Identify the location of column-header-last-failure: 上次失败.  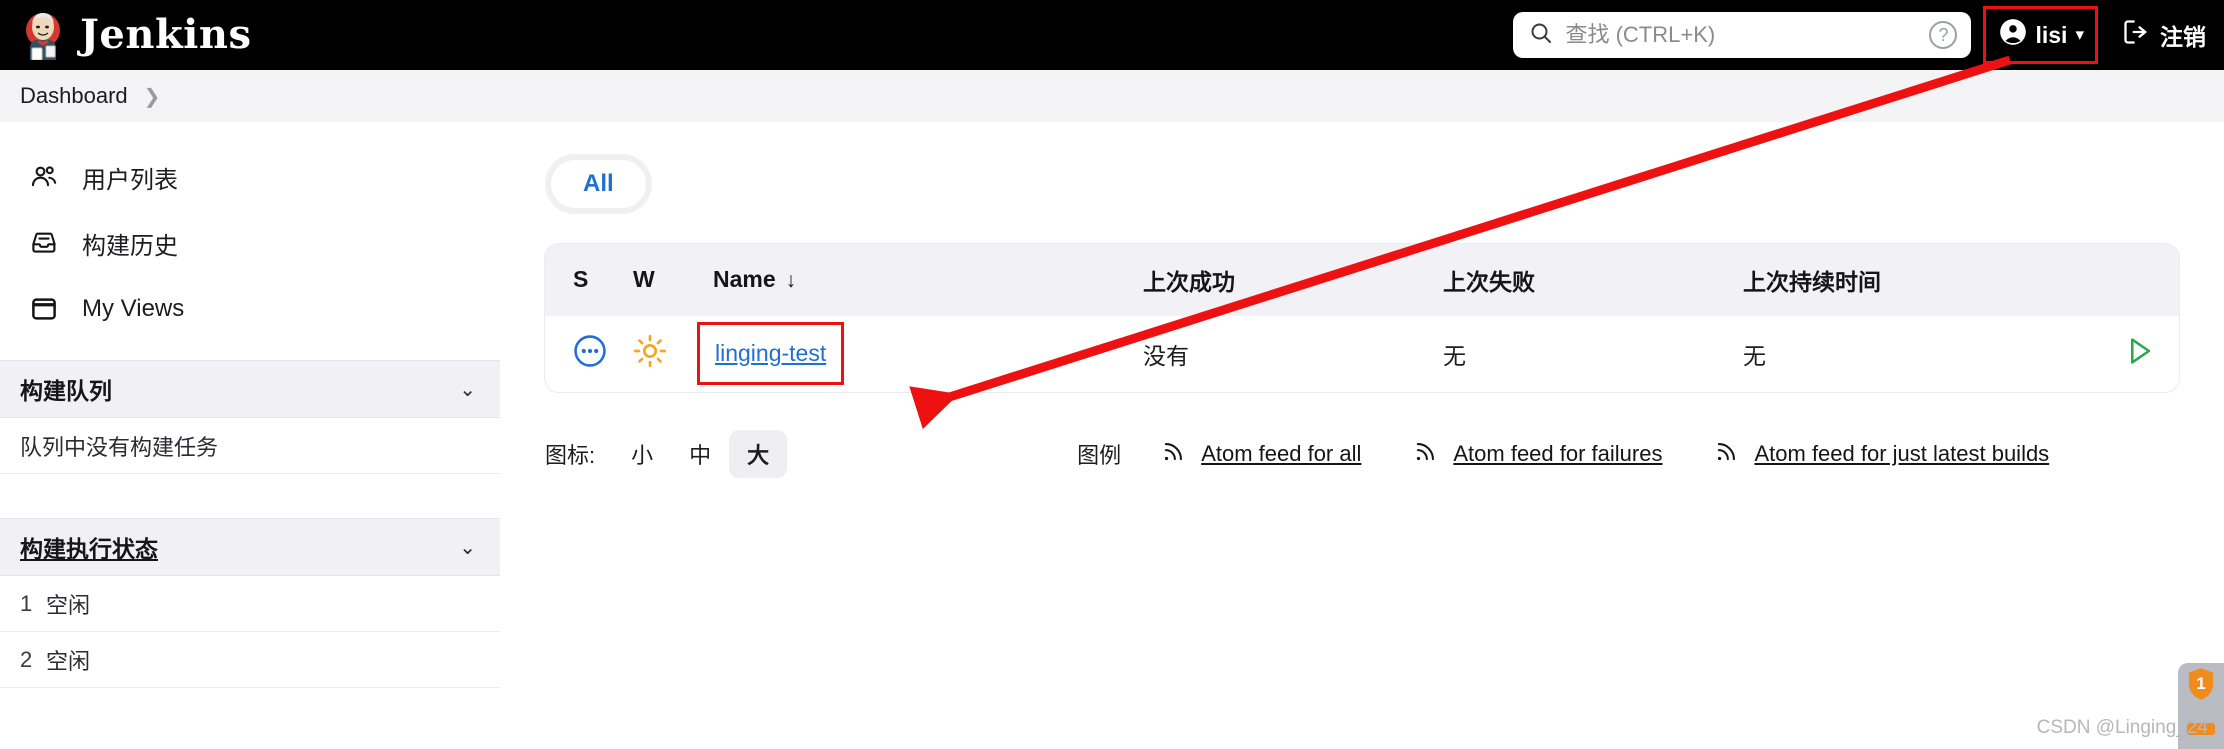
(1583, 279).